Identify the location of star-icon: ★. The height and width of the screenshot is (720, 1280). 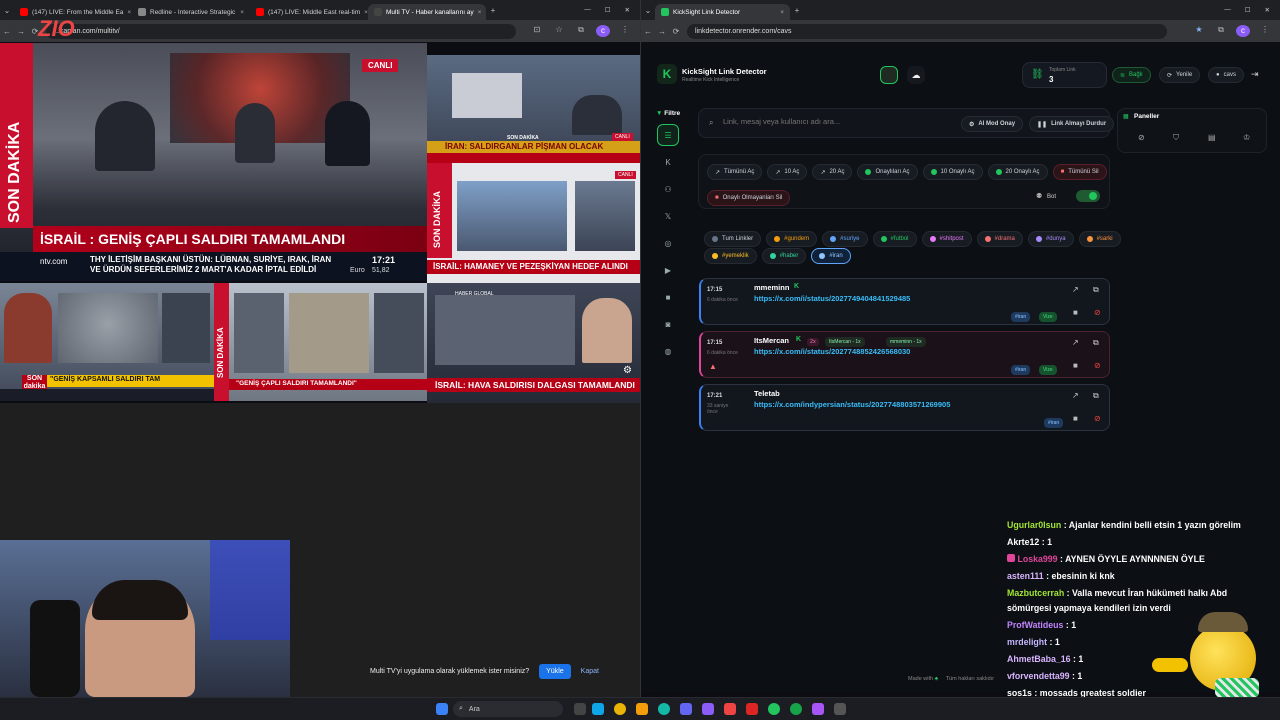
(1199, 31).